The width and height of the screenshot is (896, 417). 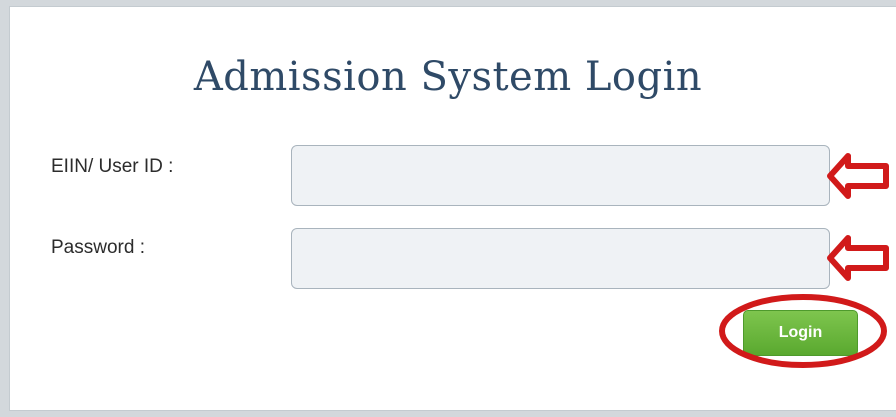 What do you see at coordinates (98, 247) in the screenshot?
I see `password-label: Password :` at bounding box center [98, 247].